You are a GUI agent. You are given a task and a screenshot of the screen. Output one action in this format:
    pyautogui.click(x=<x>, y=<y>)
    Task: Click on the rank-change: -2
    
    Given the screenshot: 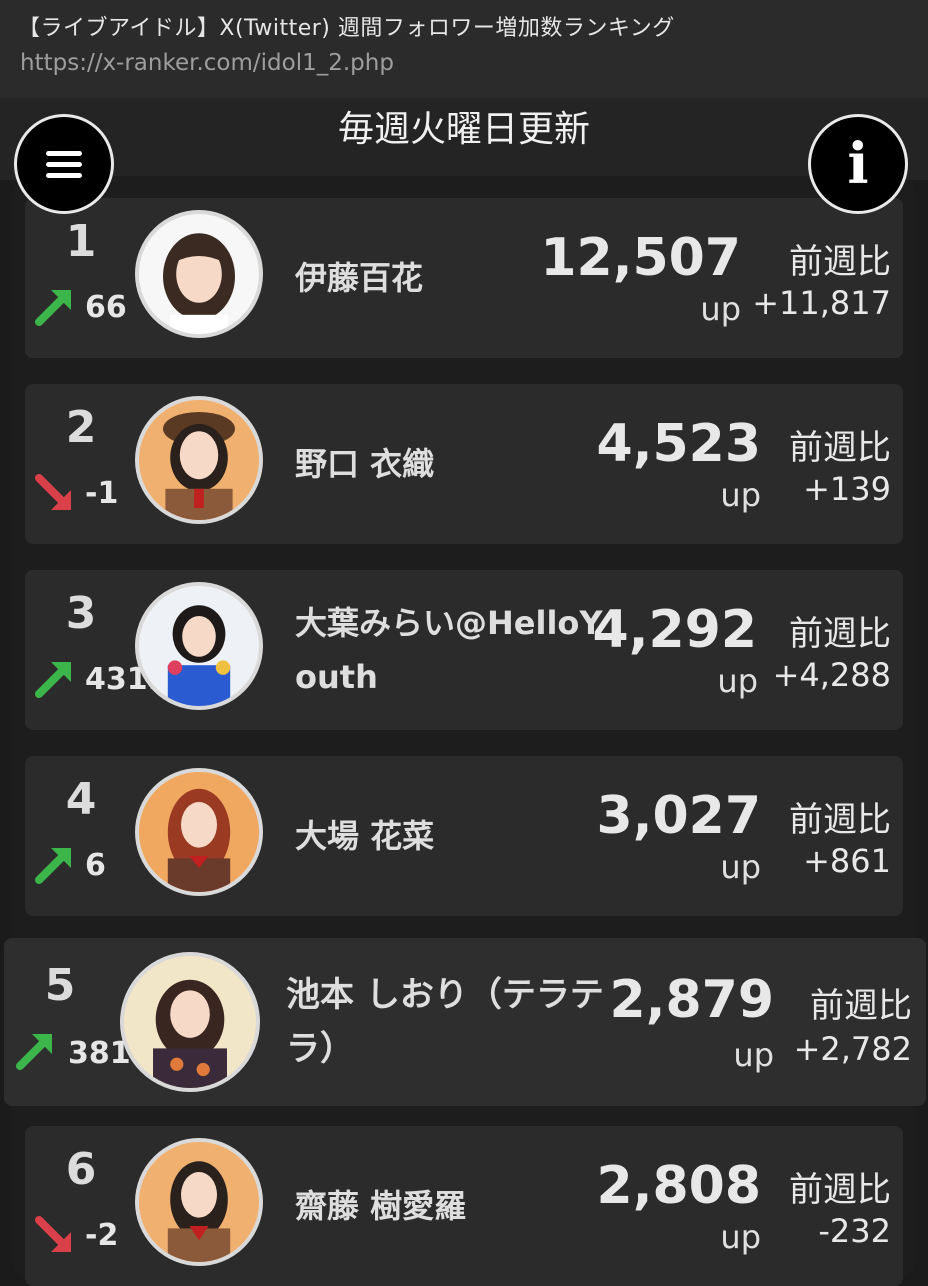 What is the action you would take?
    pyautogui.click(x=102, y=1235)
    